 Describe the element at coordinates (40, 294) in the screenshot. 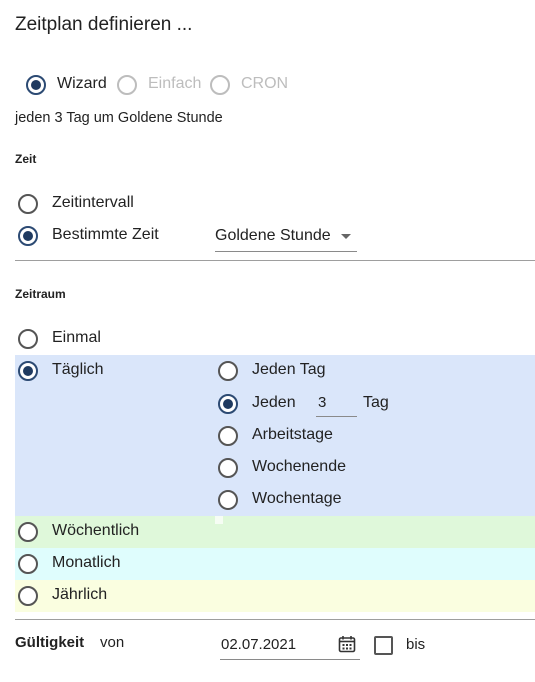

I see `section-heading-zeitraum: Zeitraum` at that location.